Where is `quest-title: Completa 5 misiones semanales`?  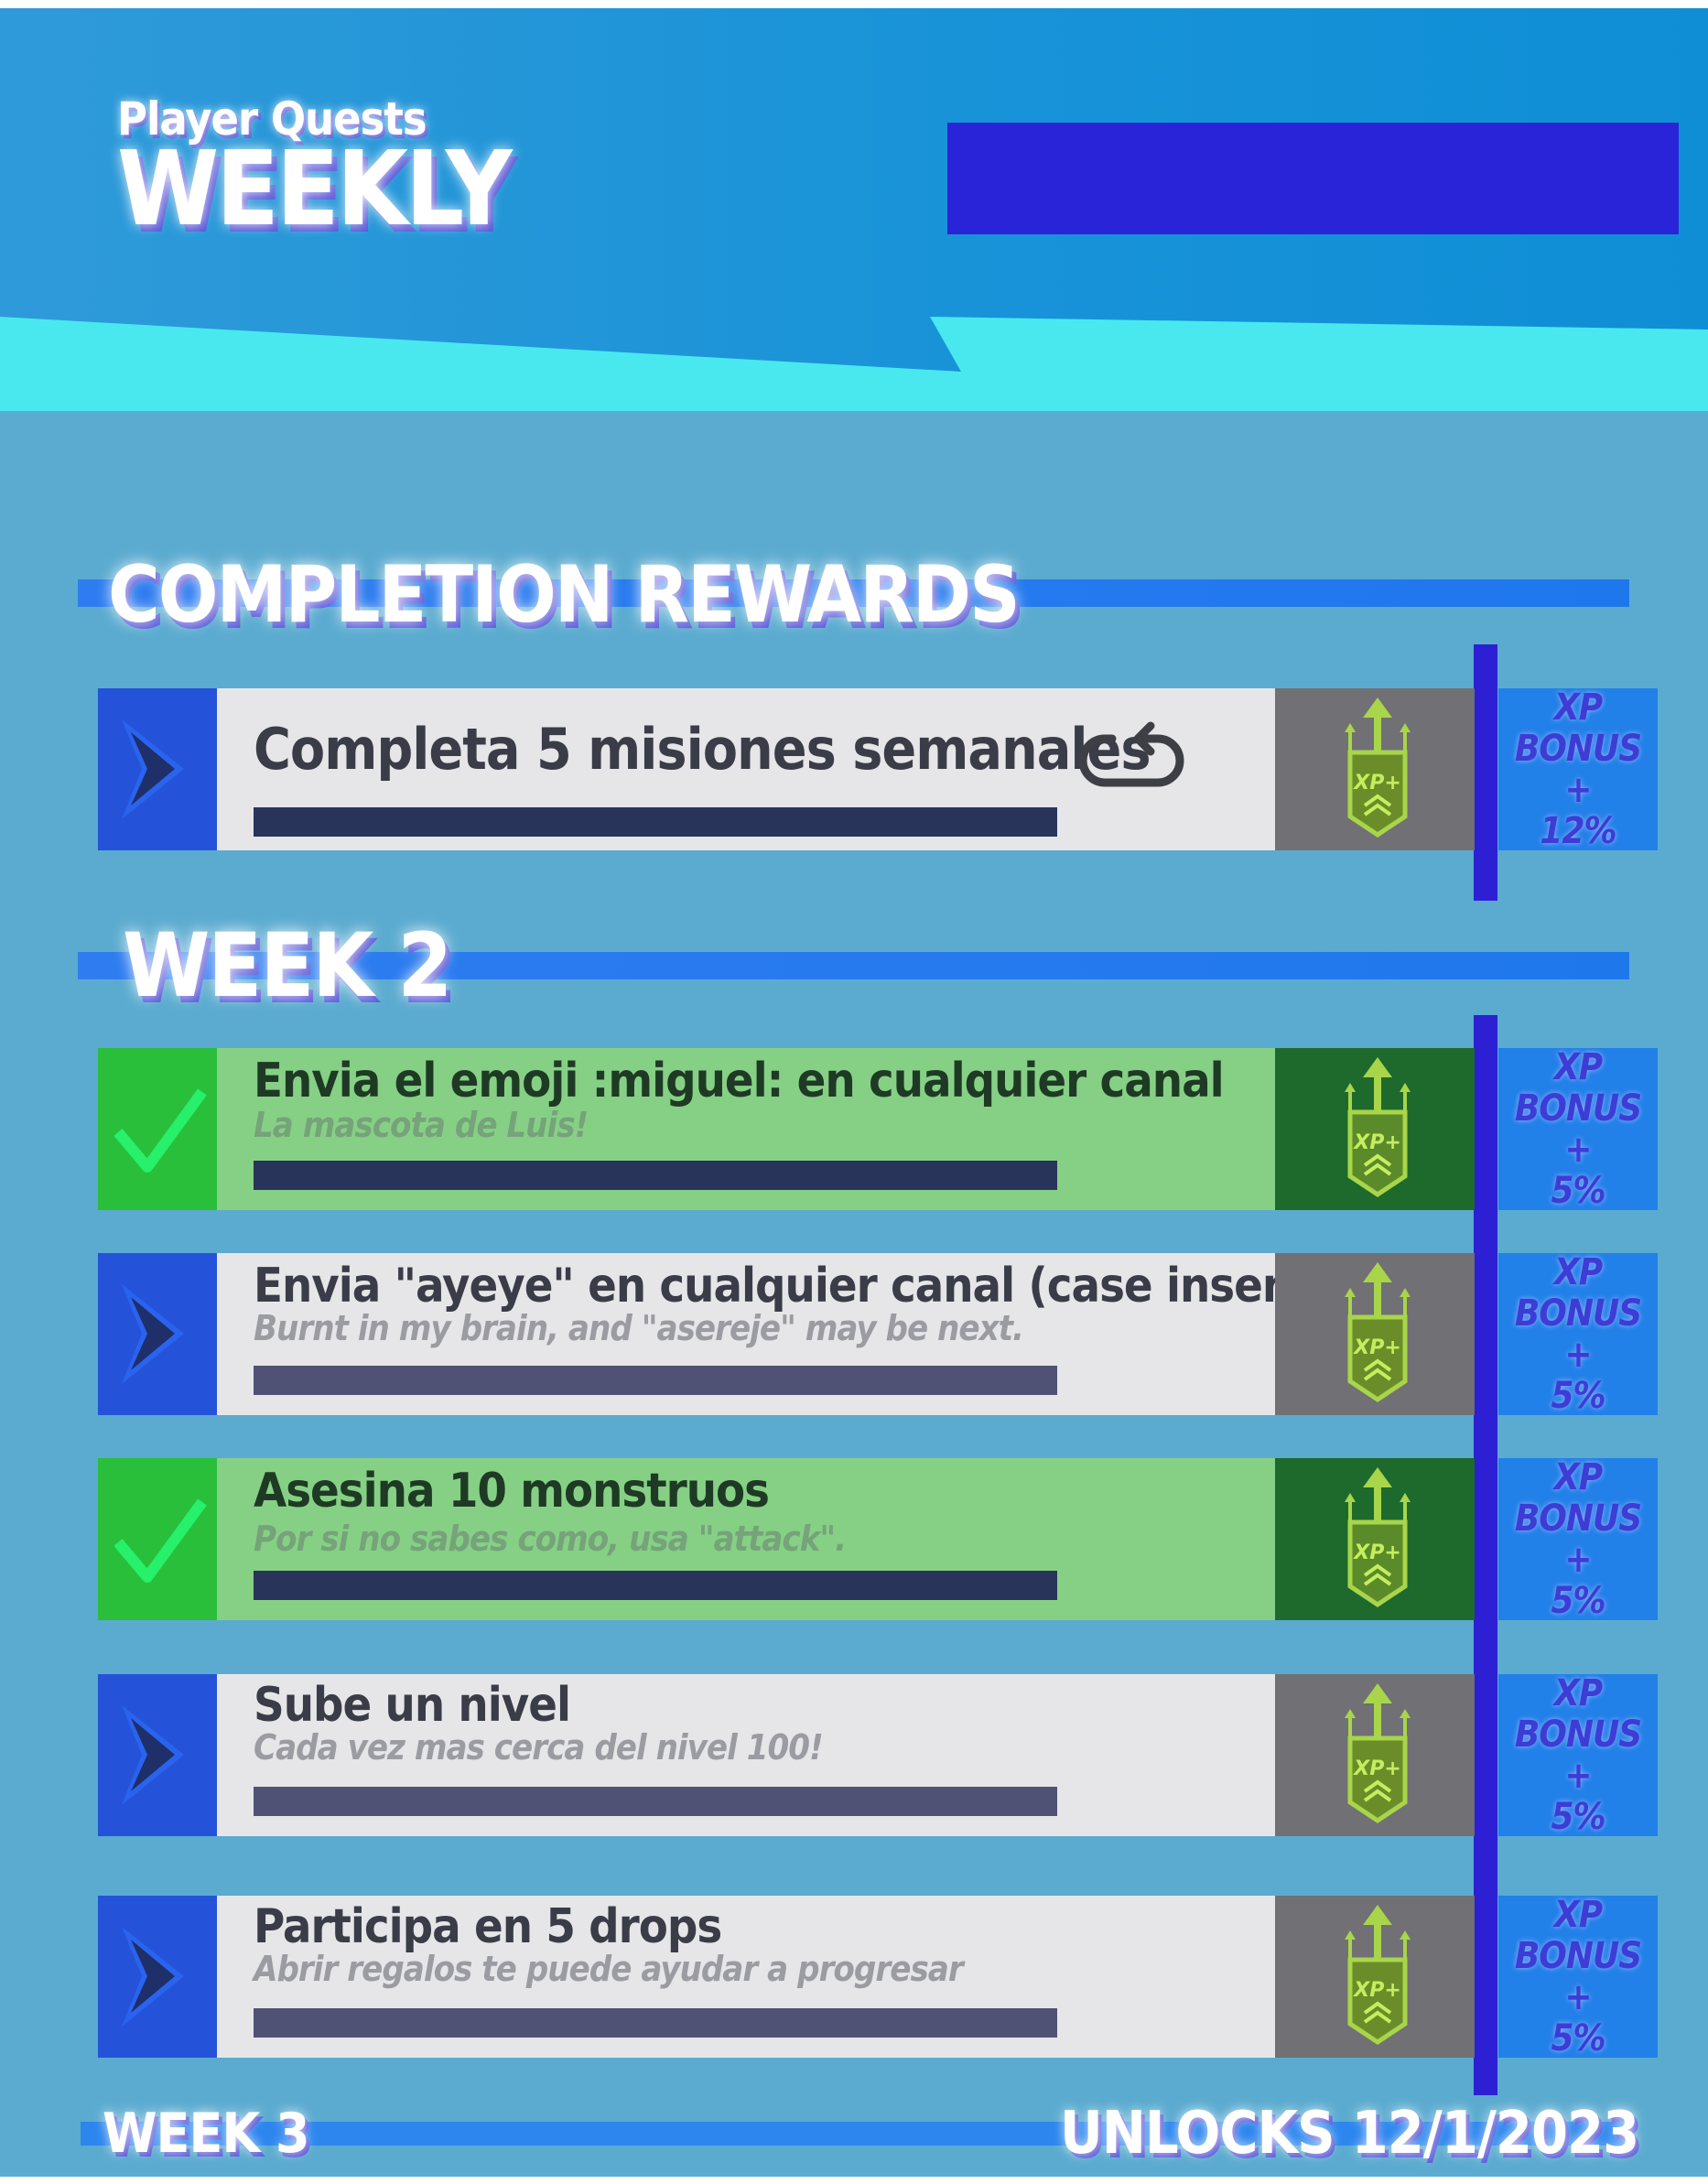
quest-title: Completa 5 misiones semanales is located at coordinates (702, 749).